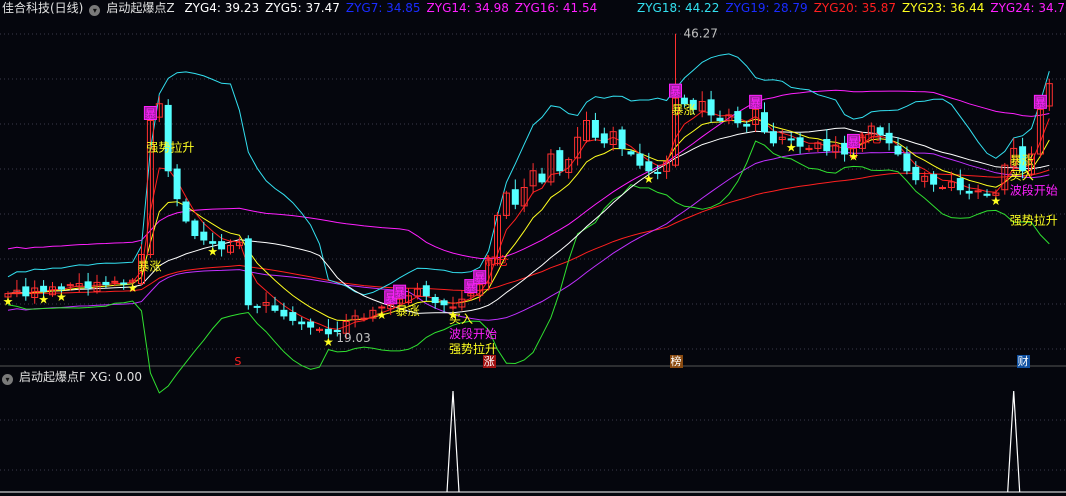 The image size is (1066, 496). Describe the element at coordinates (116, 377) in the screenshot. I see `xg-value: XG: 0.00` at that location.